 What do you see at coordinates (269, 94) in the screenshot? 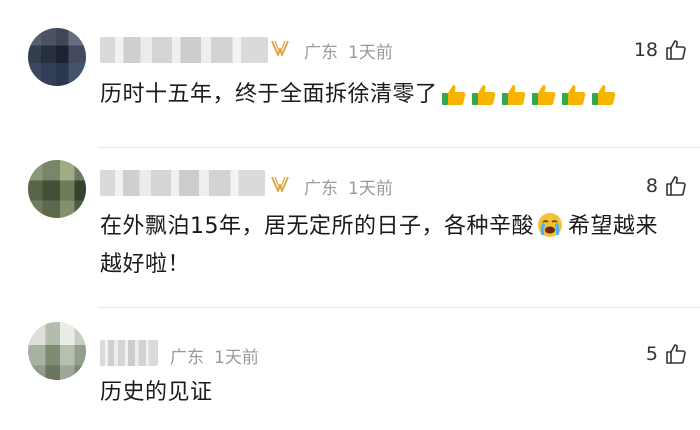
I see `comment-text-content: 历时十五年，终于全面拆徐清零了` at bounding box center [269, 94].